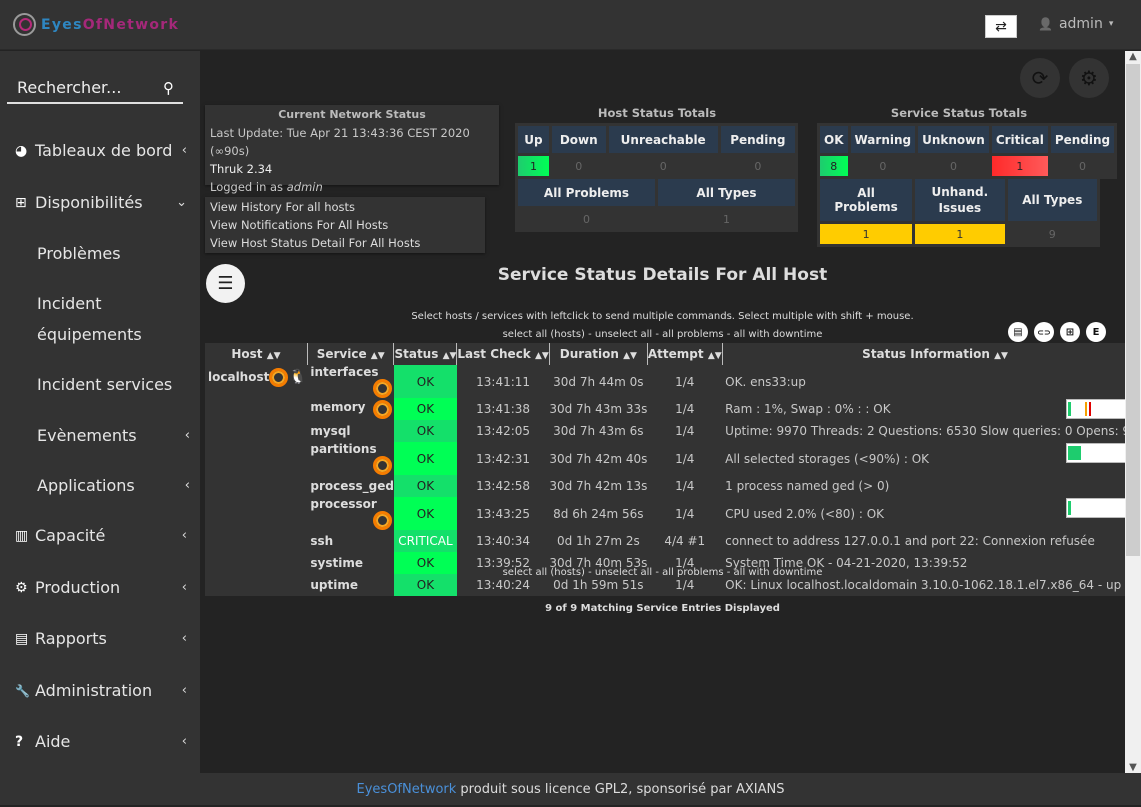 The height and width of the screenshot is (807, 1141). I want to click on switch-view-button: ⇄, so click(1001, 26).